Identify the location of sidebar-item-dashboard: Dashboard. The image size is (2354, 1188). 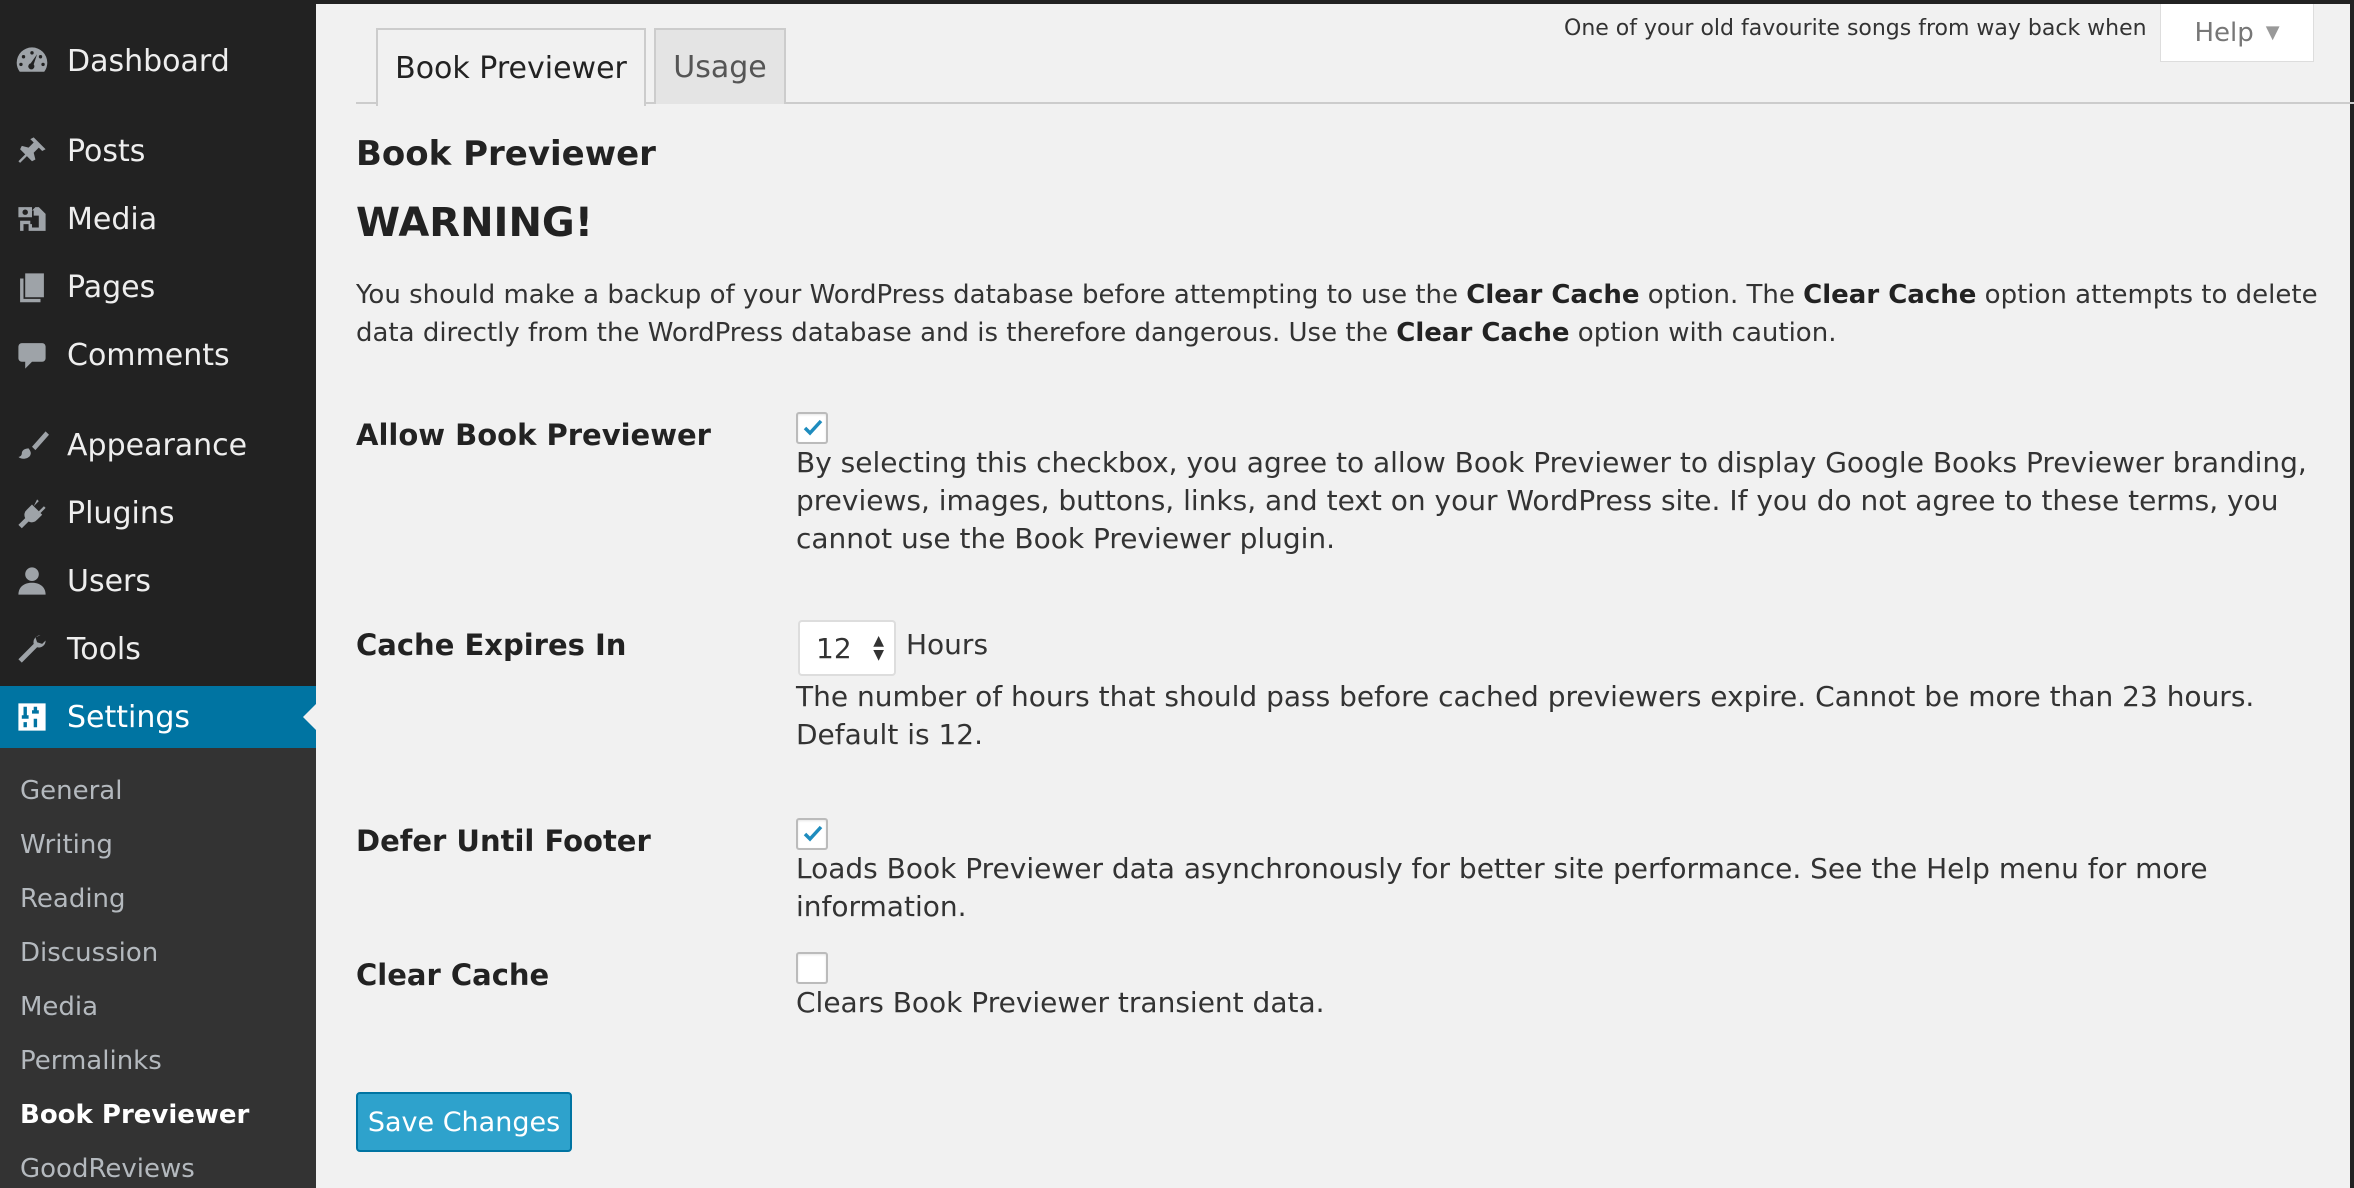
(158, 61).